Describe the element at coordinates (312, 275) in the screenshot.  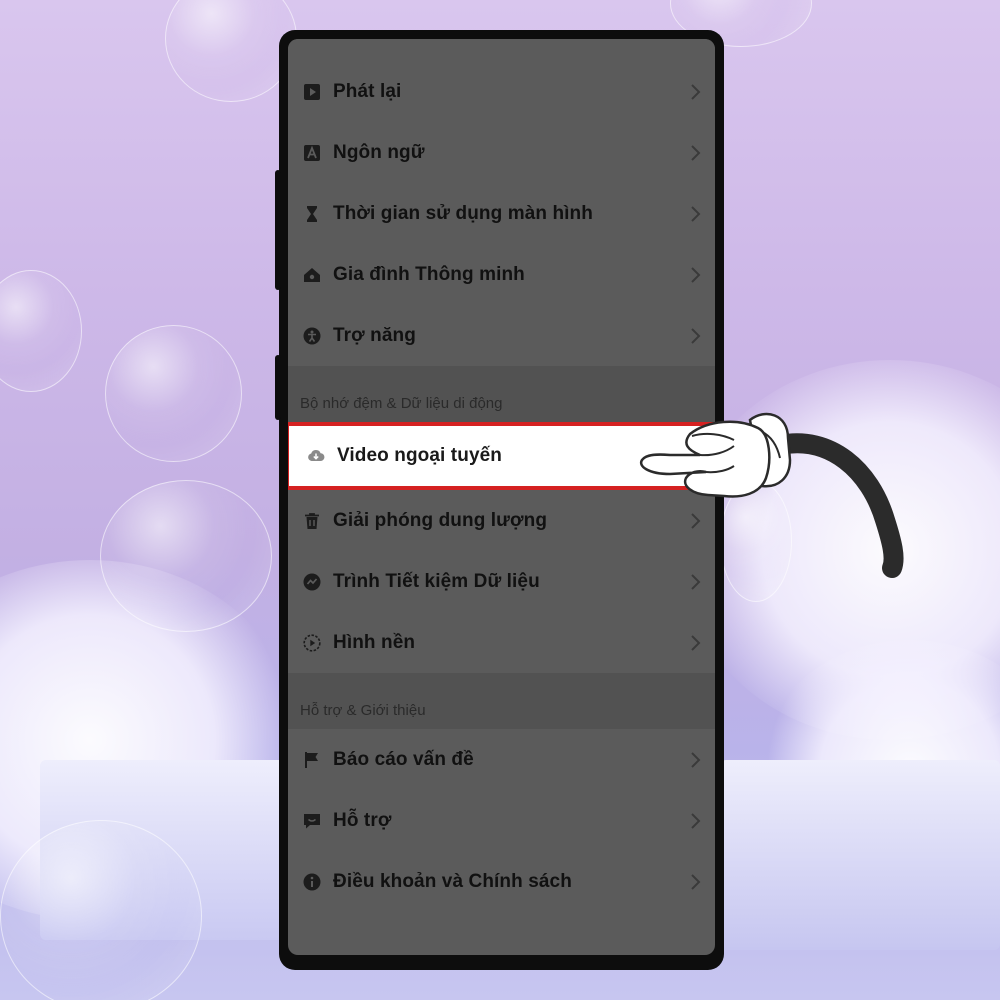
I see `home-icon` at that location.